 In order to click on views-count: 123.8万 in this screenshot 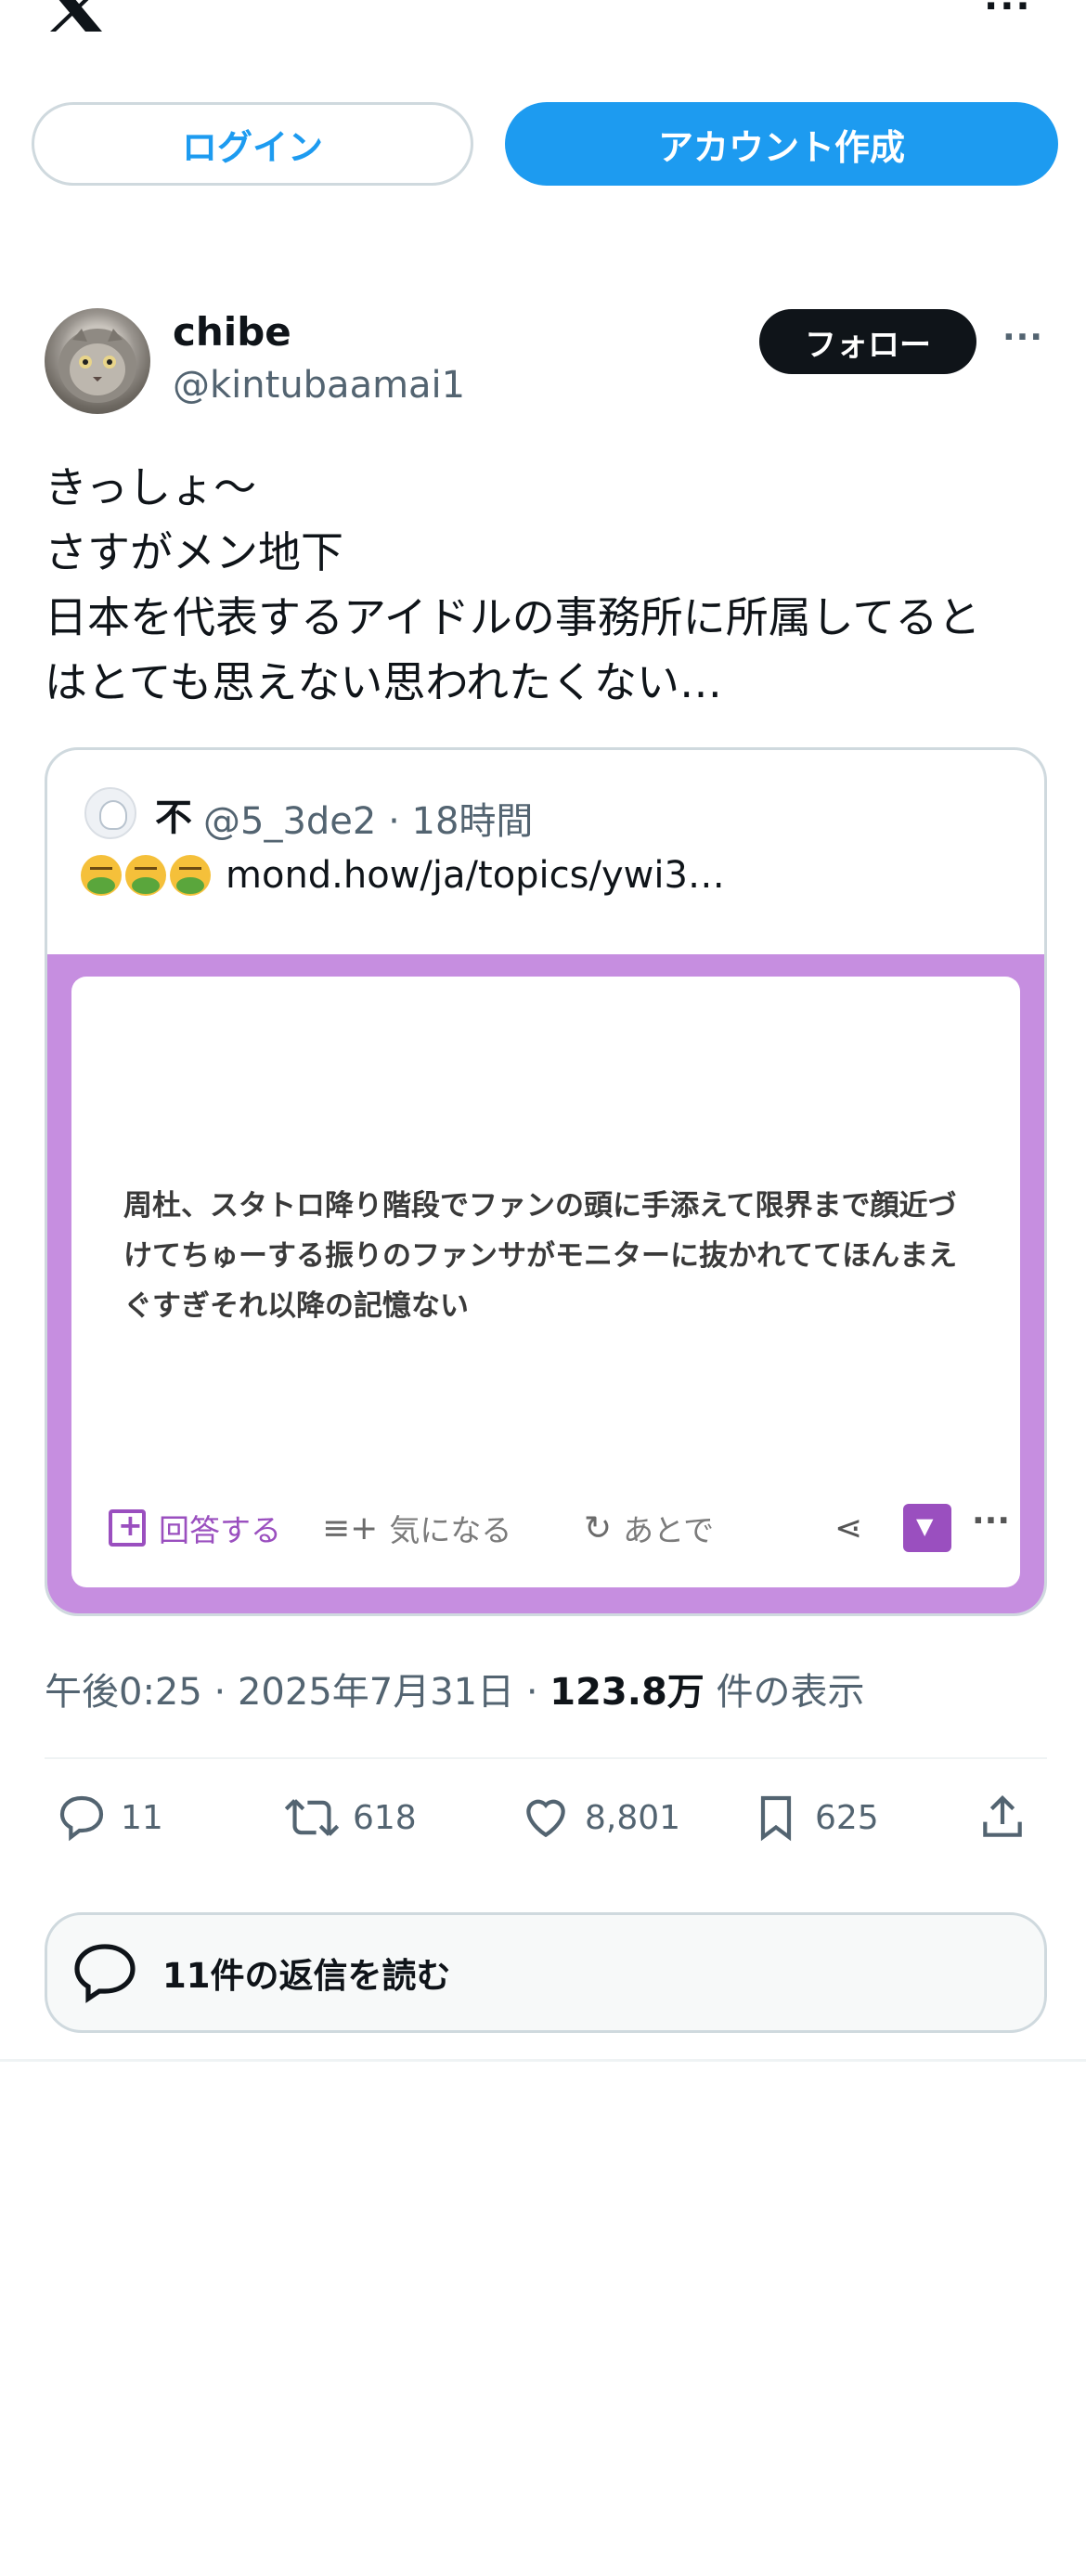, I will do `click(627, 1692)`.